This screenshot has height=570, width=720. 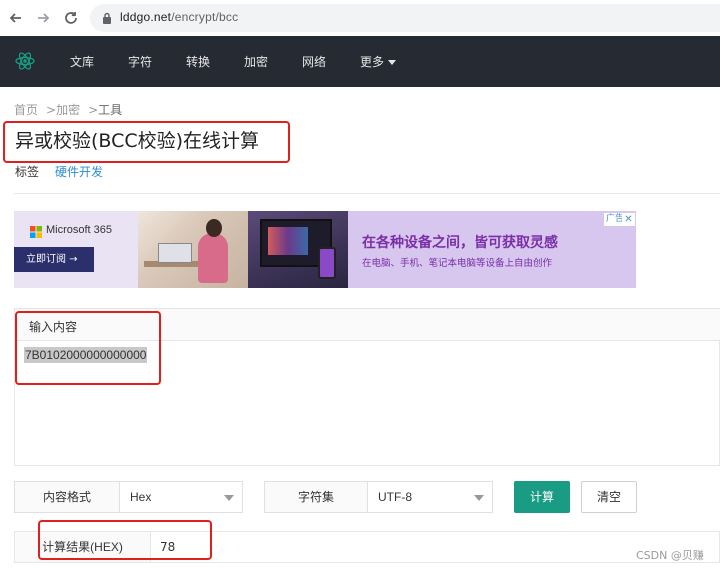 What do you see at coordinates (542, 497) in the screenshot?
I see `calculate-button: 计算` at bounding box center [542, 497].